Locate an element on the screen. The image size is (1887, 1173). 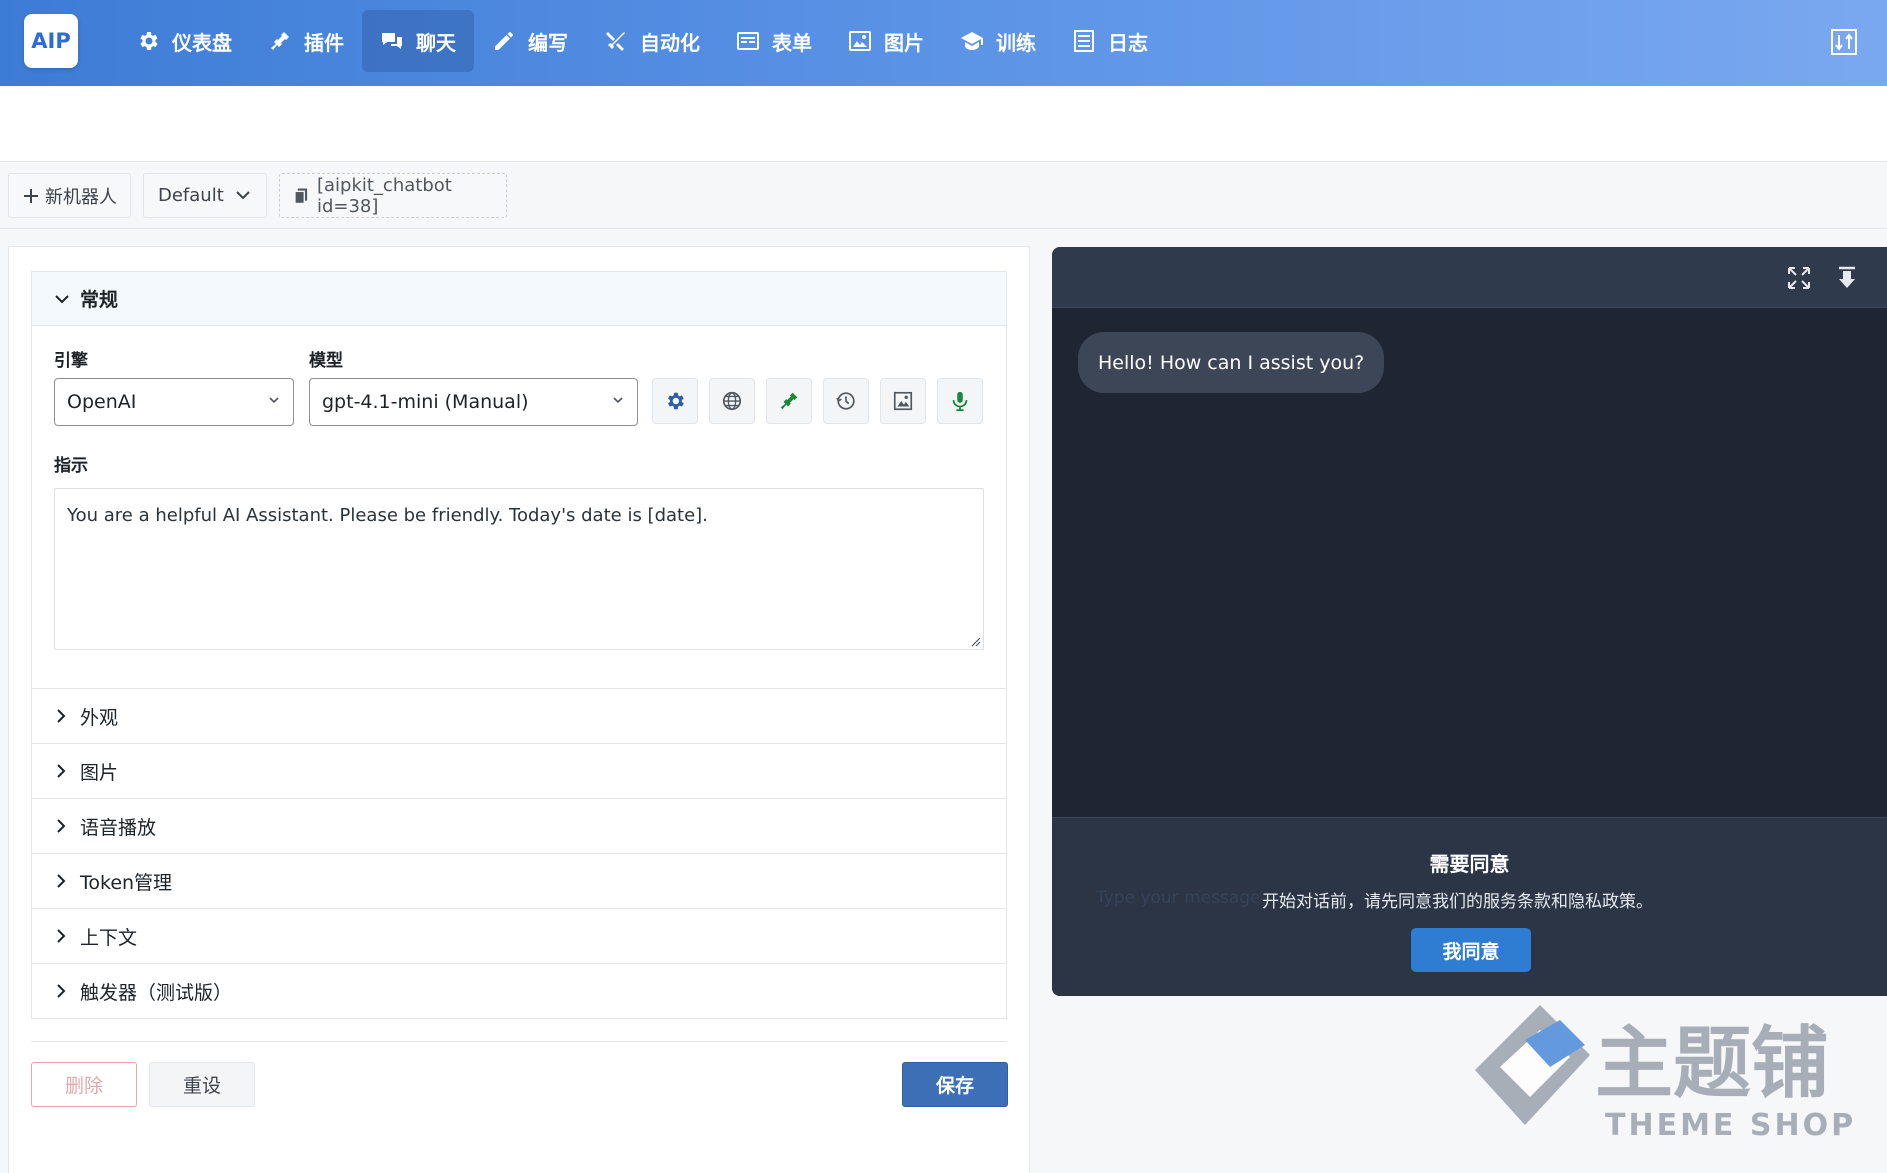
nav-item-training: 训练 is located at coordinates (998, 41).